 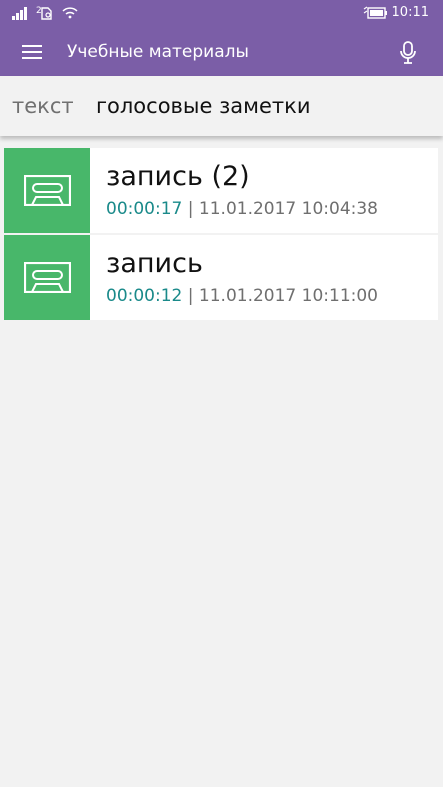 I want to click on clock: 10:11, so click(x=410, y=12).